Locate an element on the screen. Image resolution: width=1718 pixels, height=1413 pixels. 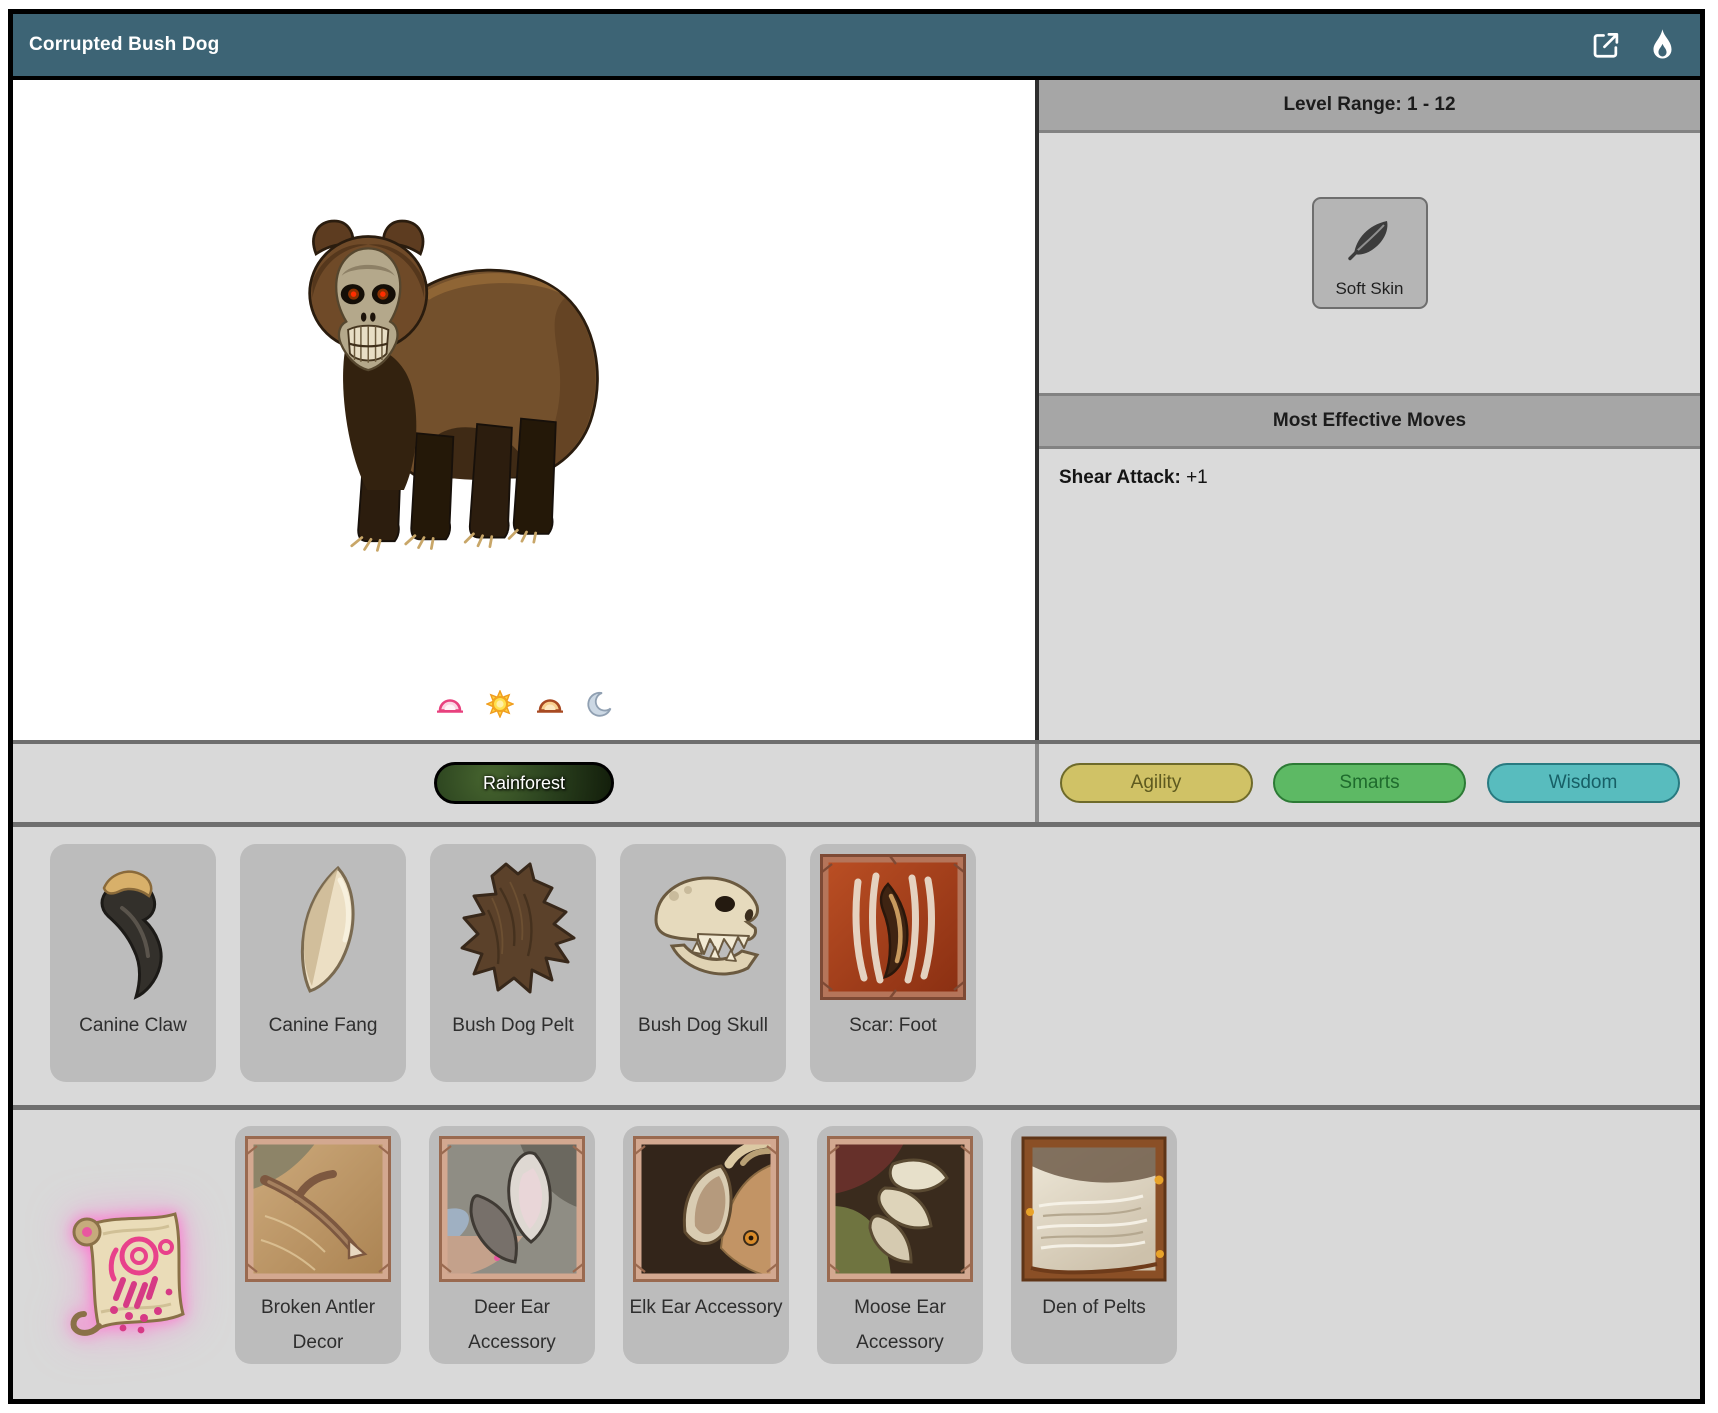
trait-body: Soft Skin is located at coordinates (1369, 263).